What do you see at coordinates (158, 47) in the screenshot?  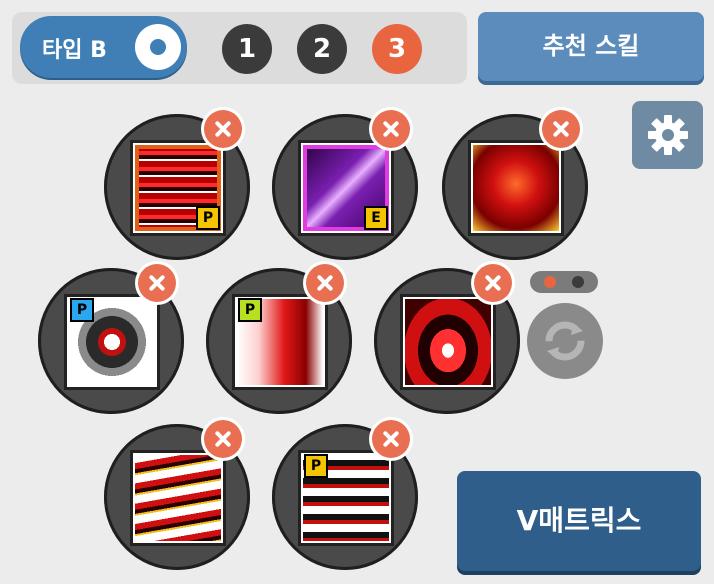 I see `toggle-knob` at bounding box center [158, 47].